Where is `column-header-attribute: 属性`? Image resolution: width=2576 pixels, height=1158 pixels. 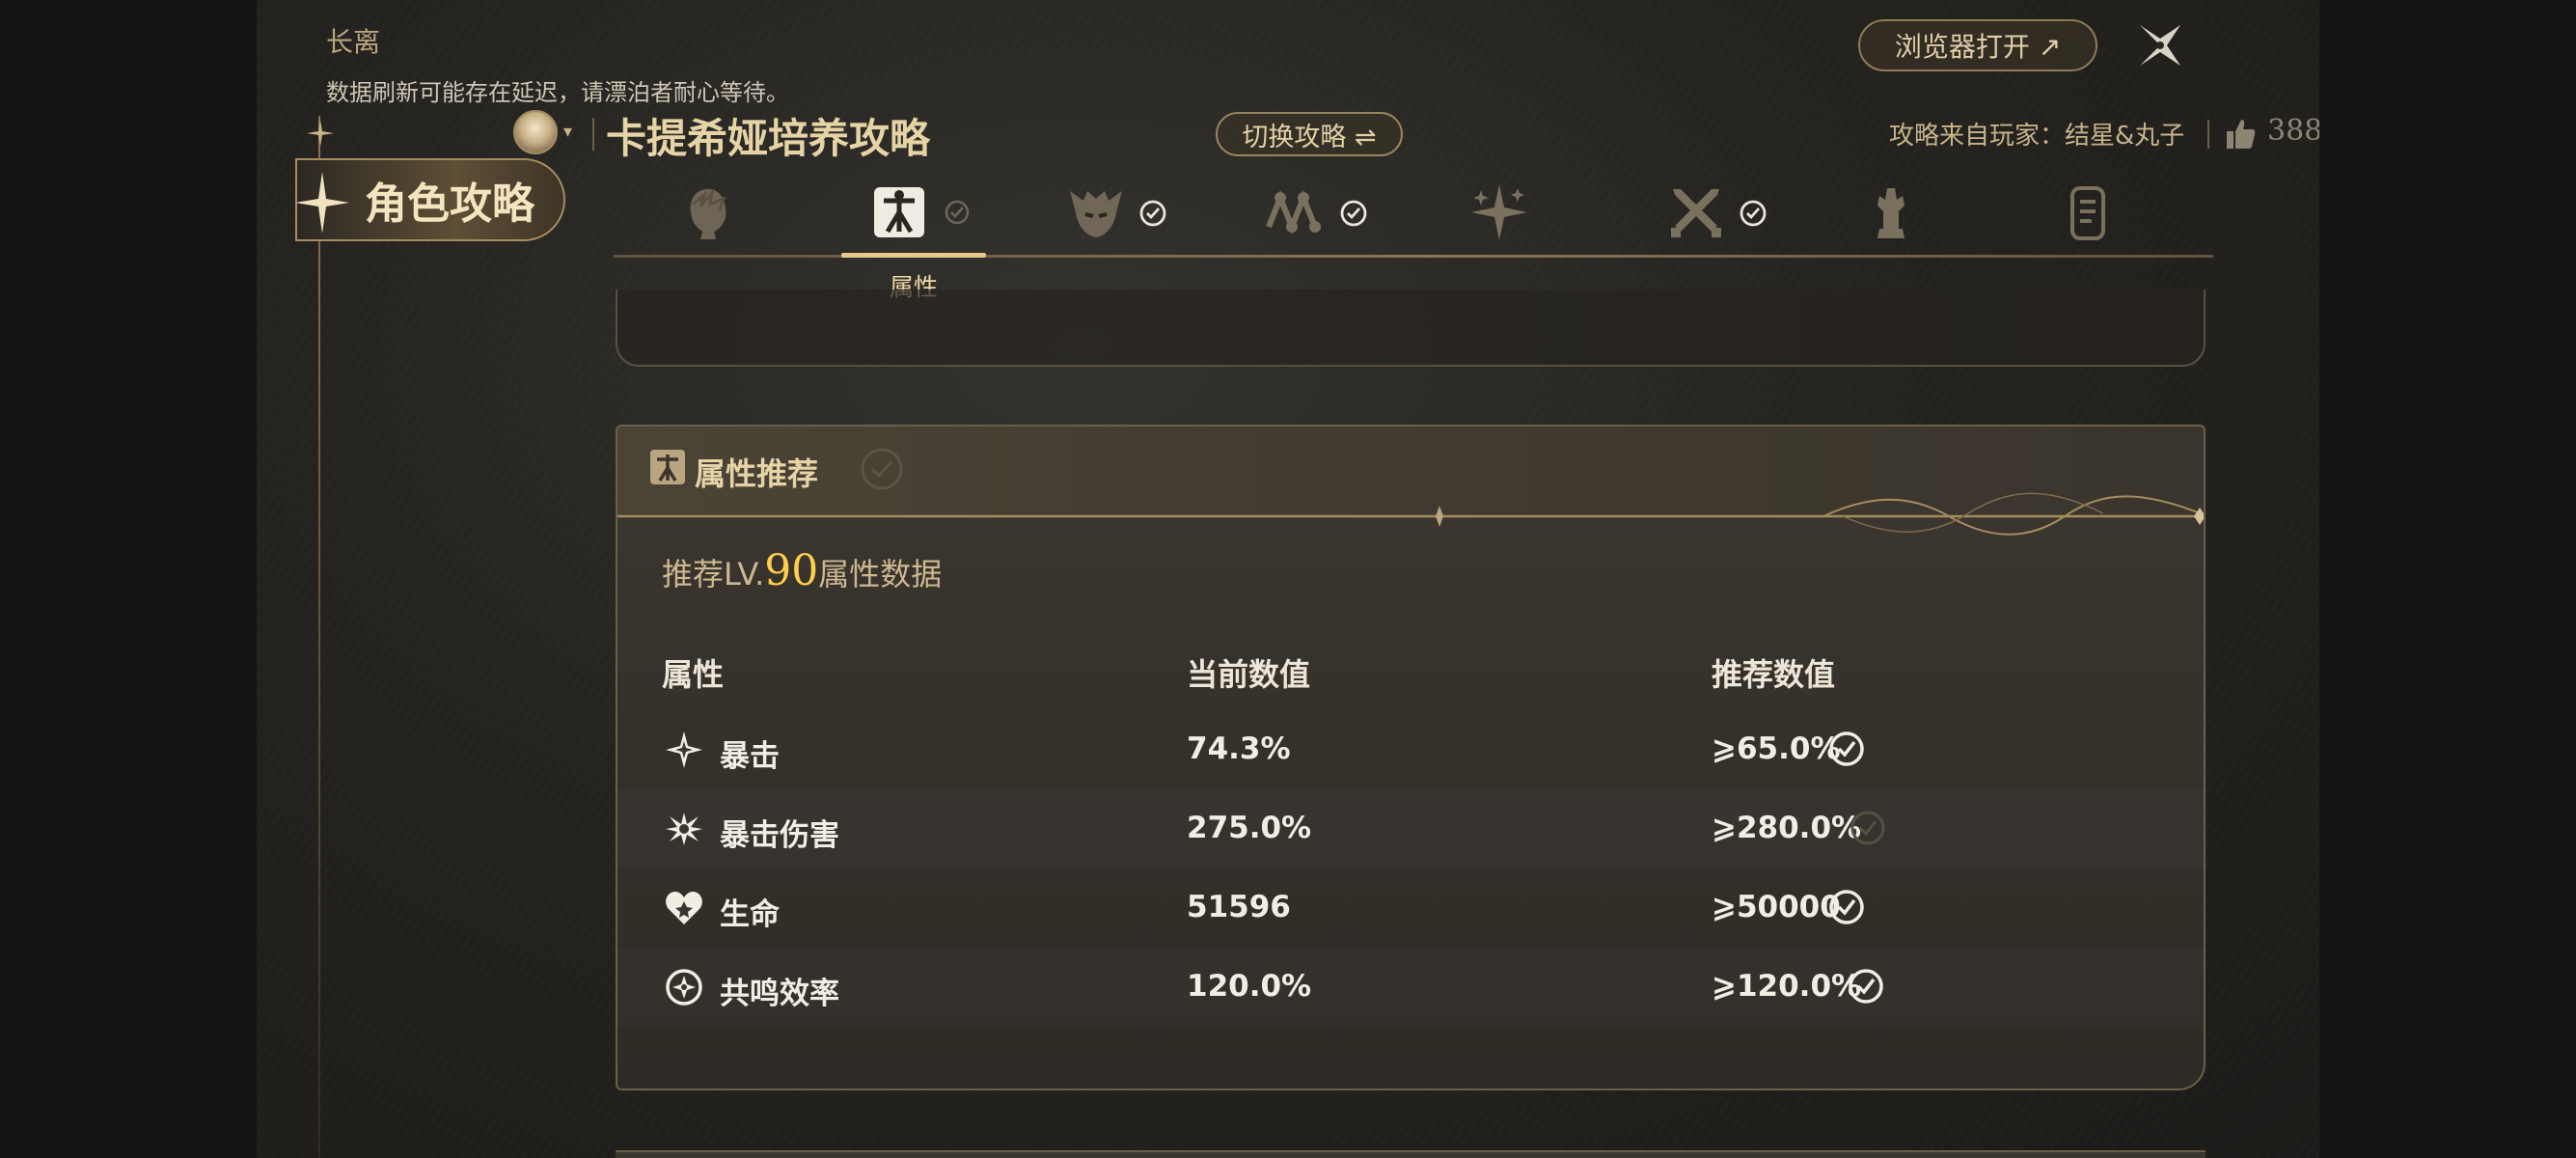
column-header-attribute: 属性 is located at coordinates (693, 674).